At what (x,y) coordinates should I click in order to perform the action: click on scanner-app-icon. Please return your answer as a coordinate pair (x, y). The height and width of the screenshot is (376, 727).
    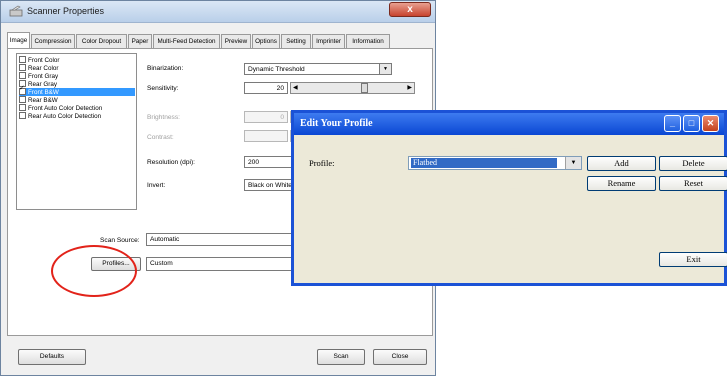
    Looking at the image, I should click on (16, 11).